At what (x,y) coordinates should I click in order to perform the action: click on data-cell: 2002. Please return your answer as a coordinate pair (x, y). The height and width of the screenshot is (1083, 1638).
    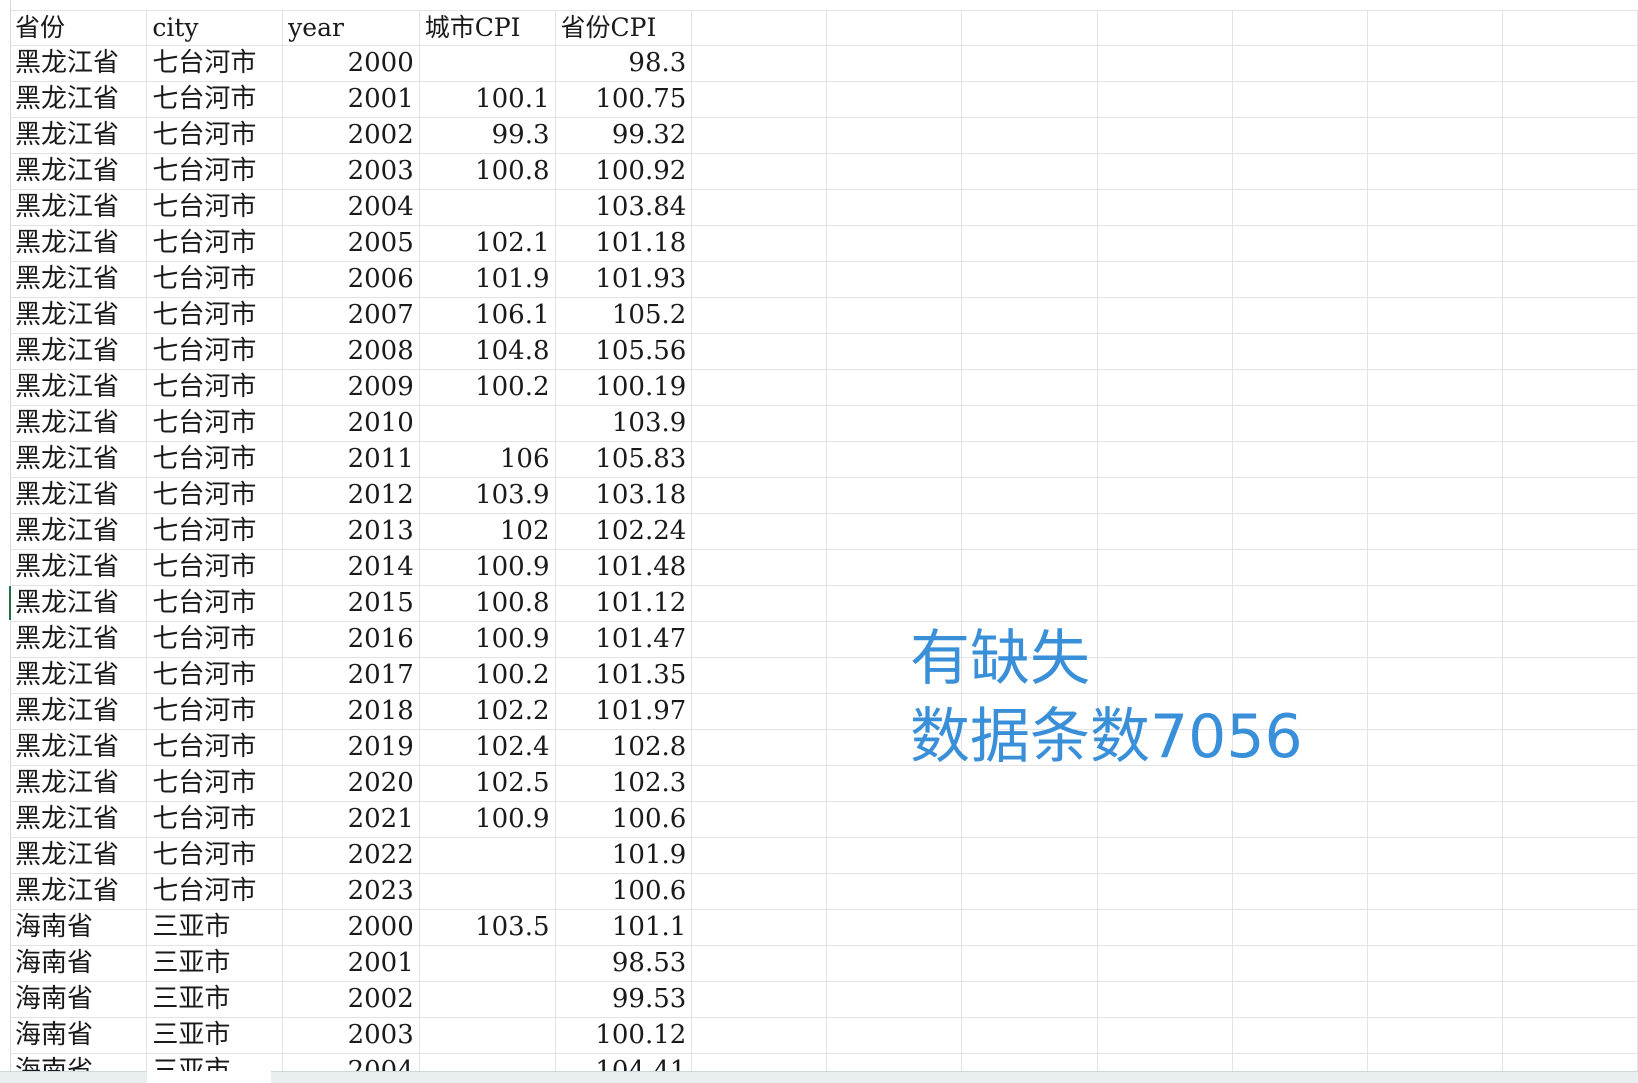
    Looking at the image, I should click on (351, 135).